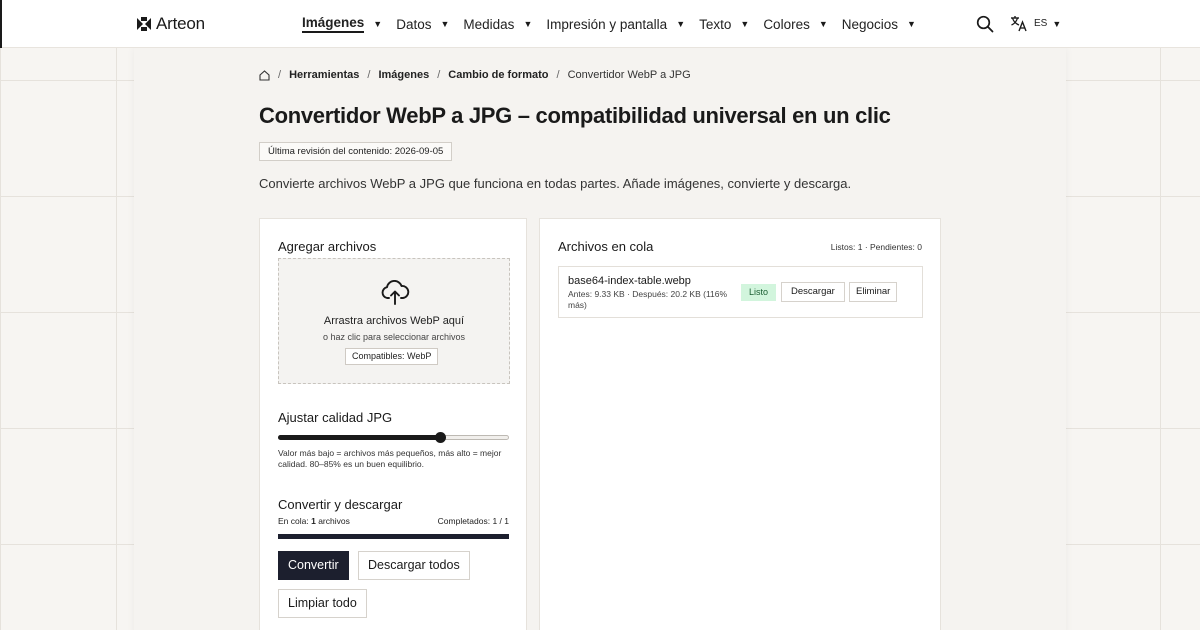 The image size is (1200, 630). I want to click on breadcrumb-herramientas: Herramientas, so click(324, 75).